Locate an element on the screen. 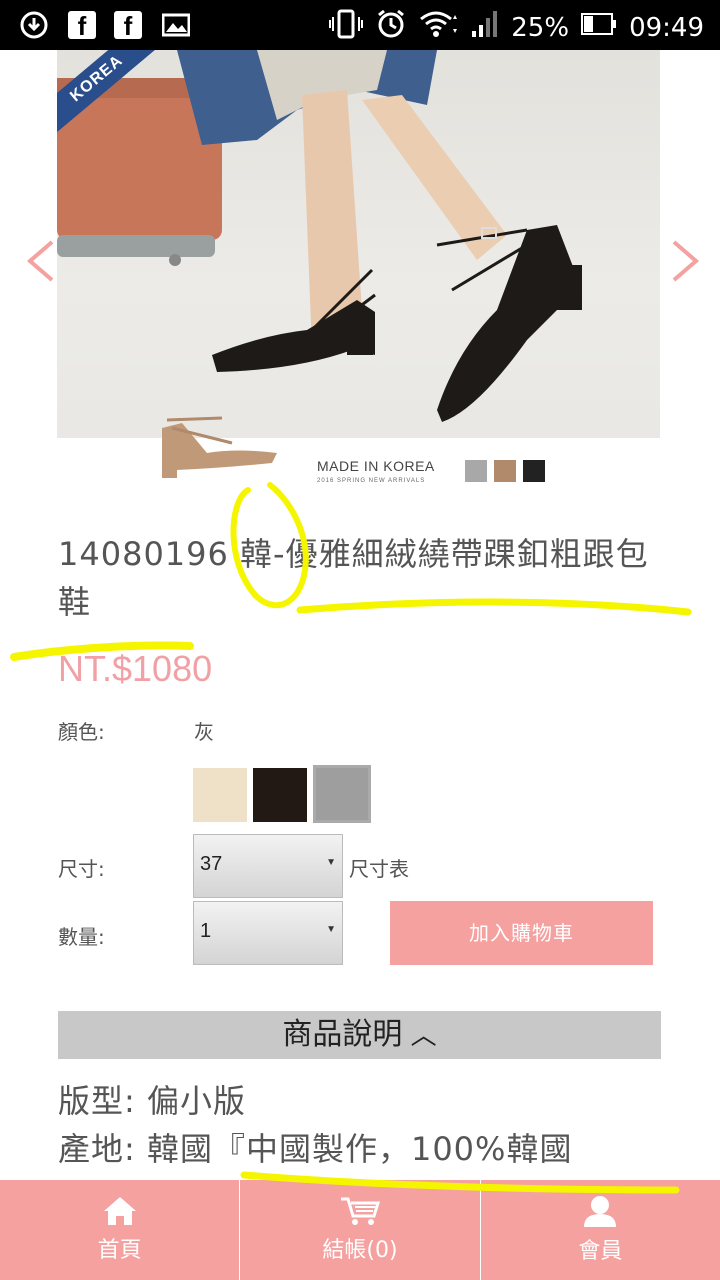  size-chart-link: 尺寸表 is located at coordinates (379, 867).